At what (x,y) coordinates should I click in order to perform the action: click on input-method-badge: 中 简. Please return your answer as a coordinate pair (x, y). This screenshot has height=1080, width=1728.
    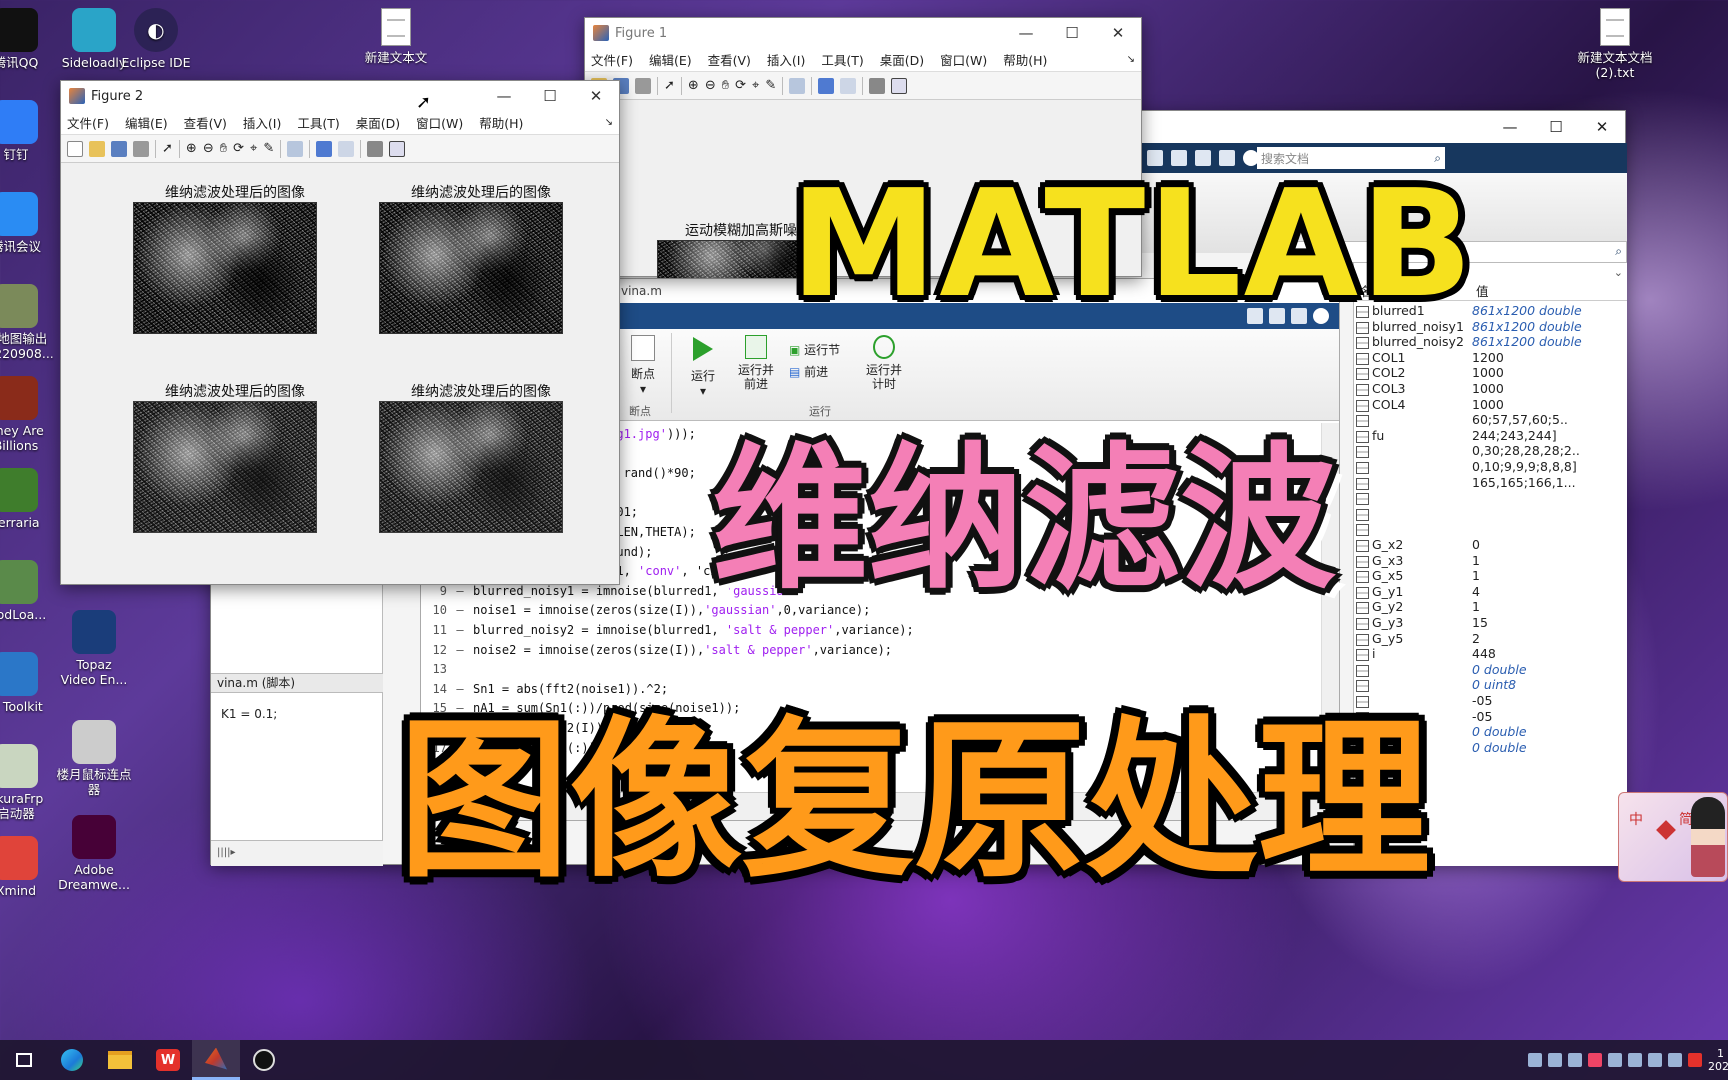
    Looking at the image, I should click on (1673, 837).